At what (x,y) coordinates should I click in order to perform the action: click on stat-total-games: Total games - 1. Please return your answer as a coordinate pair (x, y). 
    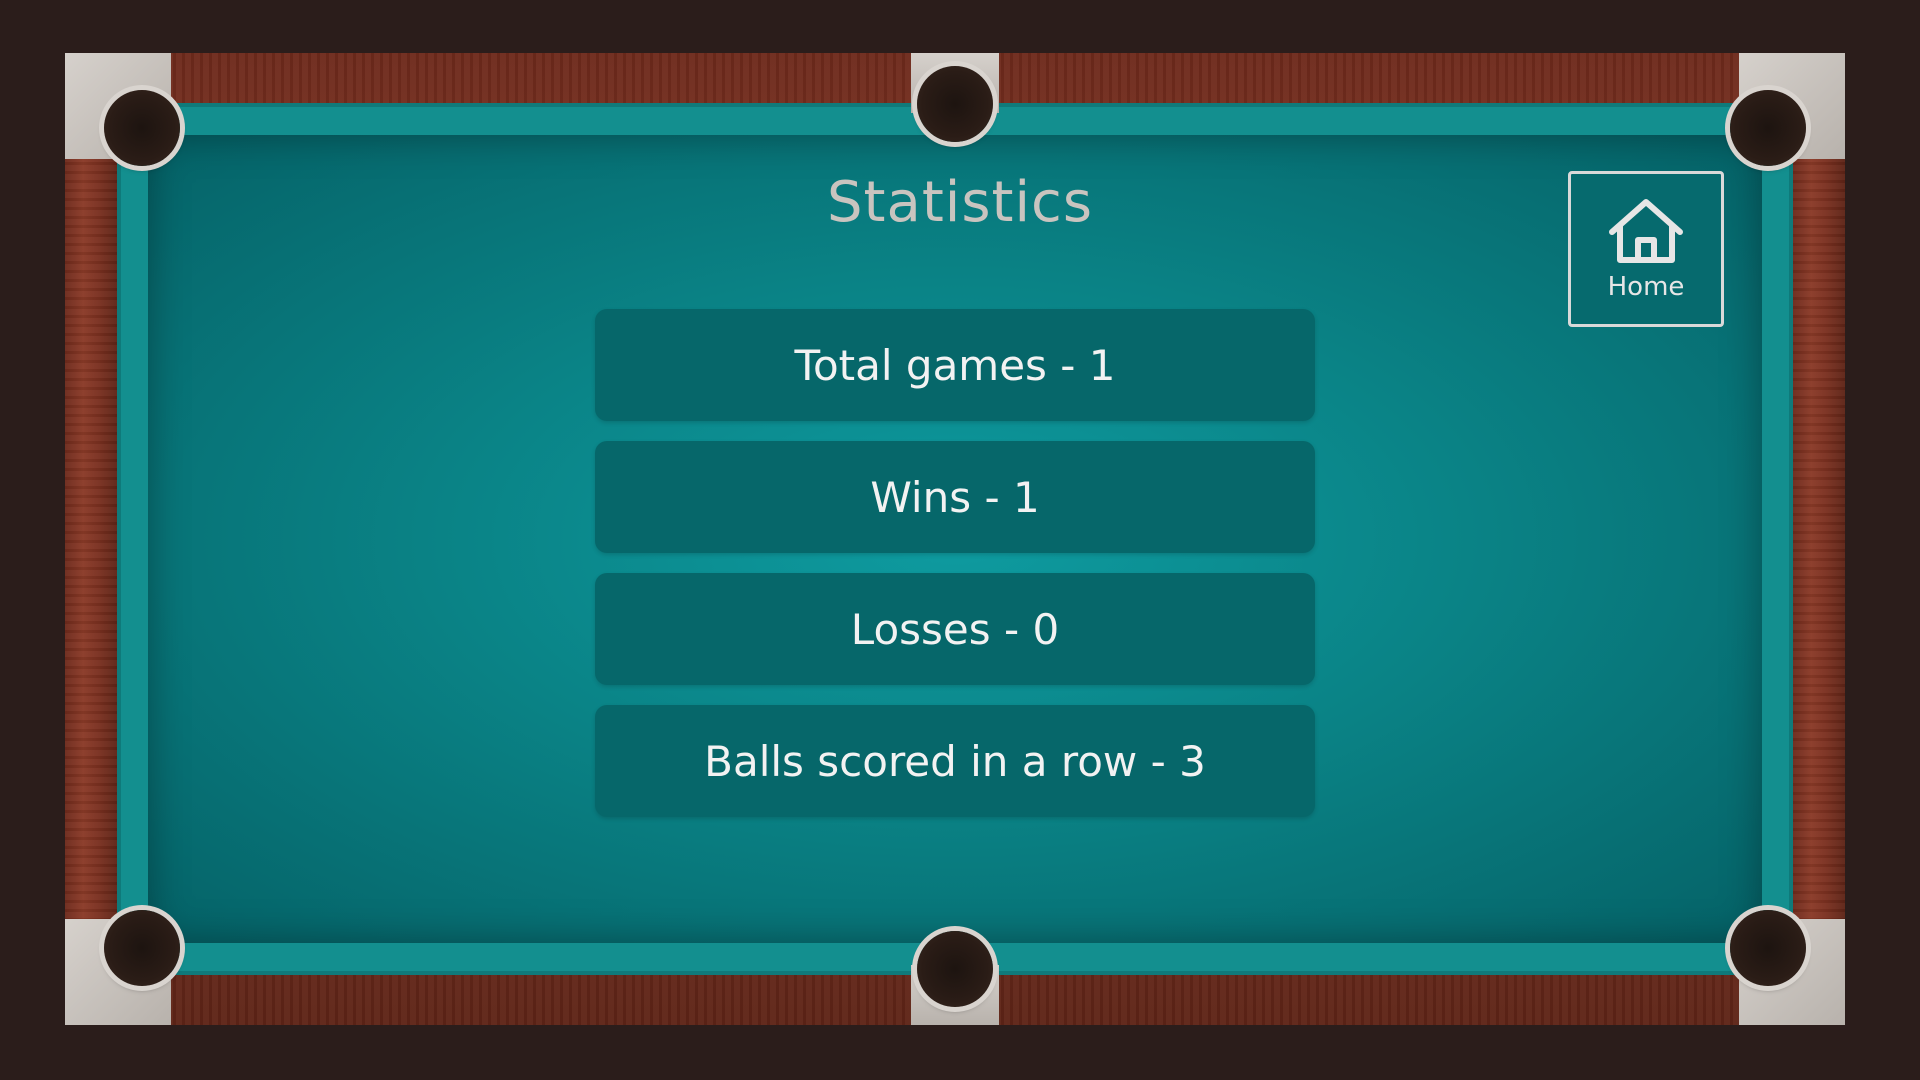
    Looking at the image, I should click on (955, 365).